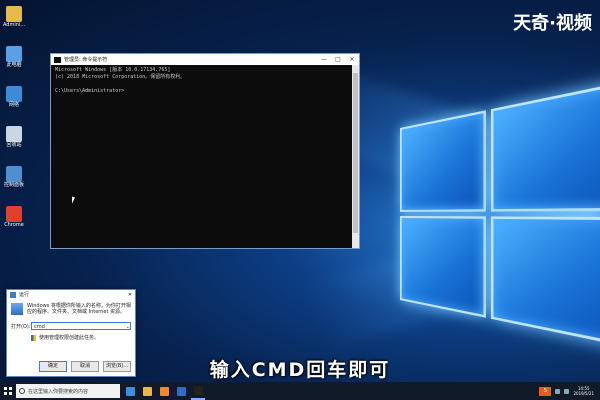 Image resolution: width=600 pixels, height=400 pixels. Describe the element at coordinates (57, 59) in the screenshot. I see `cmd-app-icon` at that location.